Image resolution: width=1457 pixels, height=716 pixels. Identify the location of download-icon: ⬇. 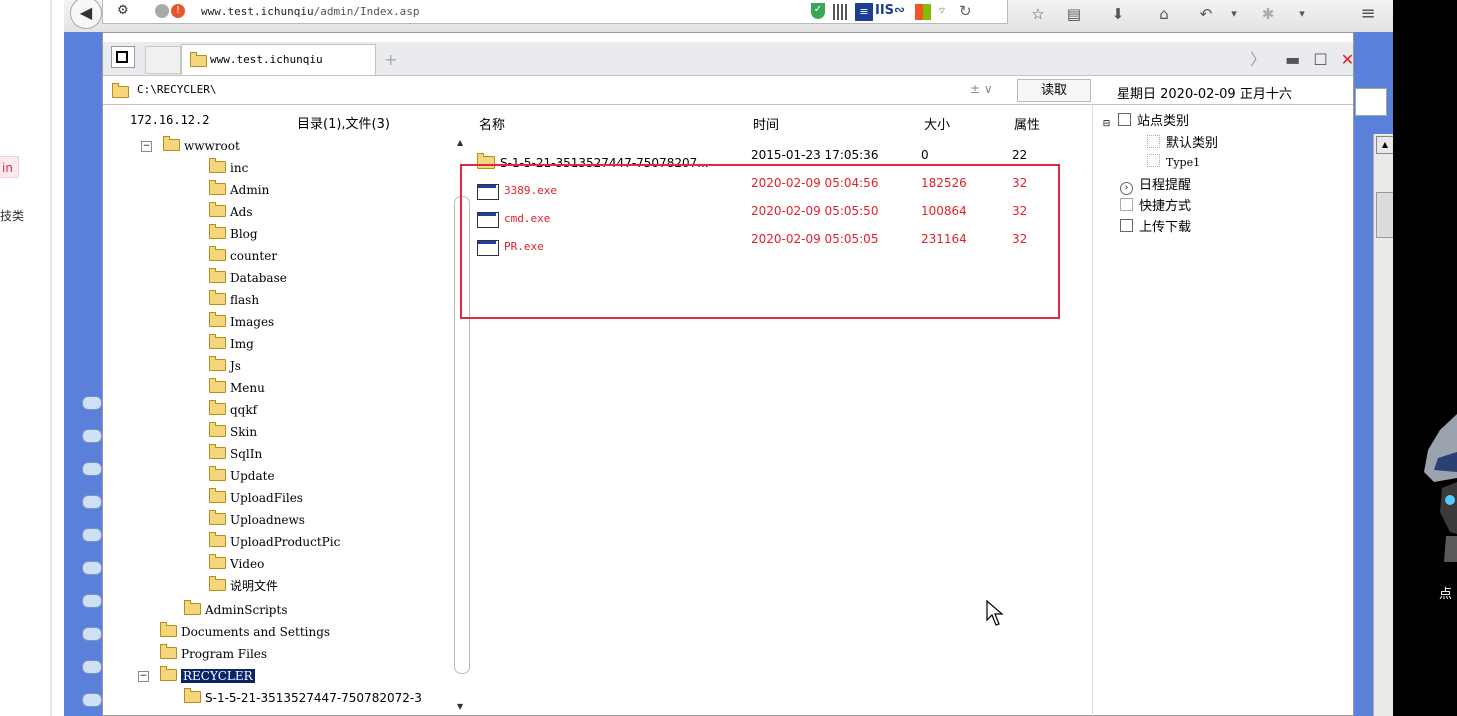
(1118, 14).